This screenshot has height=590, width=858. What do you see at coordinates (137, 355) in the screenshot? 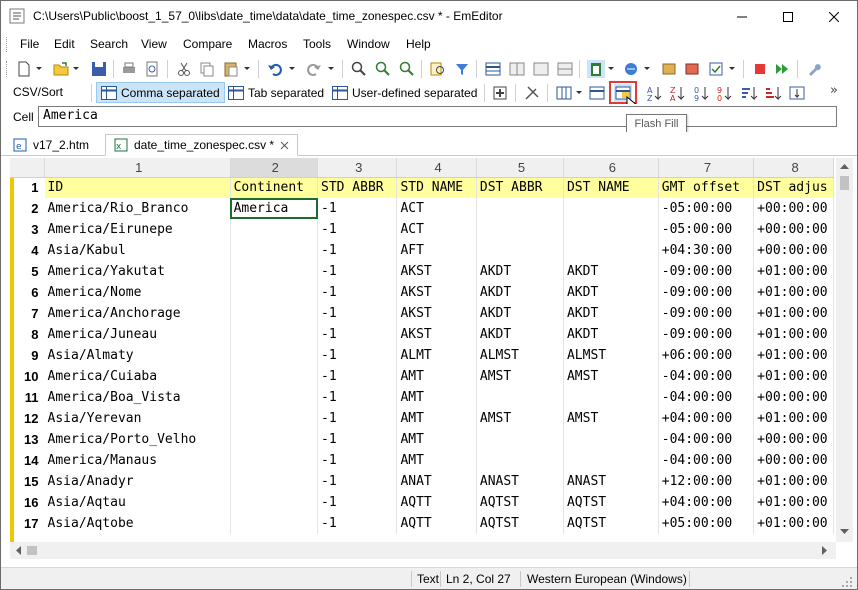
I see `grid-cell: Asia/Almaty` at bounding box center [137, 355].